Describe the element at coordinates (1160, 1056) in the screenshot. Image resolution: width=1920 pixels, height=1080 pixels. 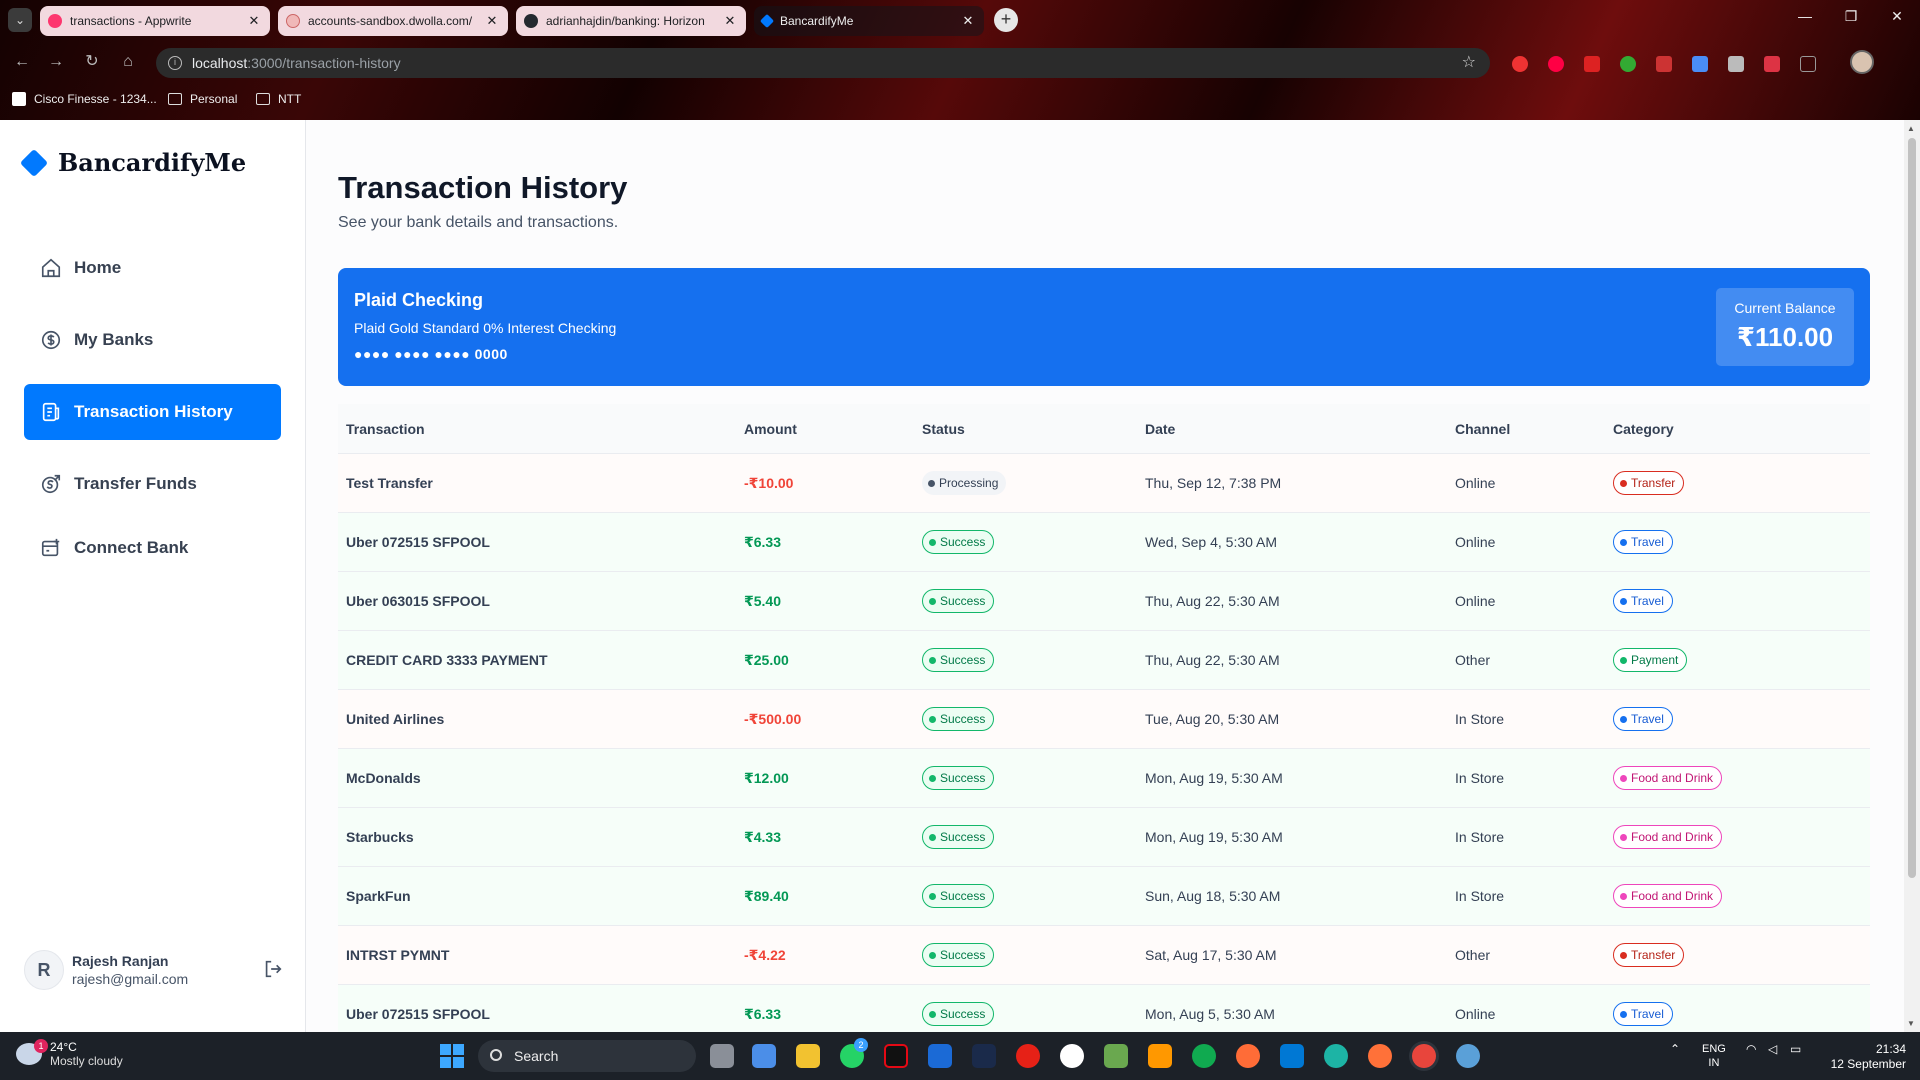
I see `sublime-icon` at that location.